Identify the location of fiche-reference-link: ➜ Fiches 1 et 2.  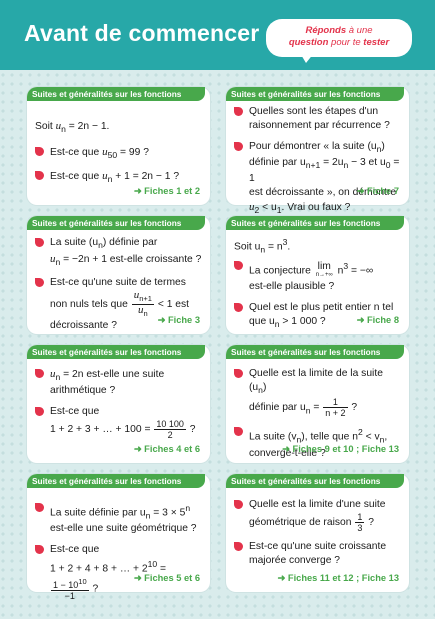
(167, 191).